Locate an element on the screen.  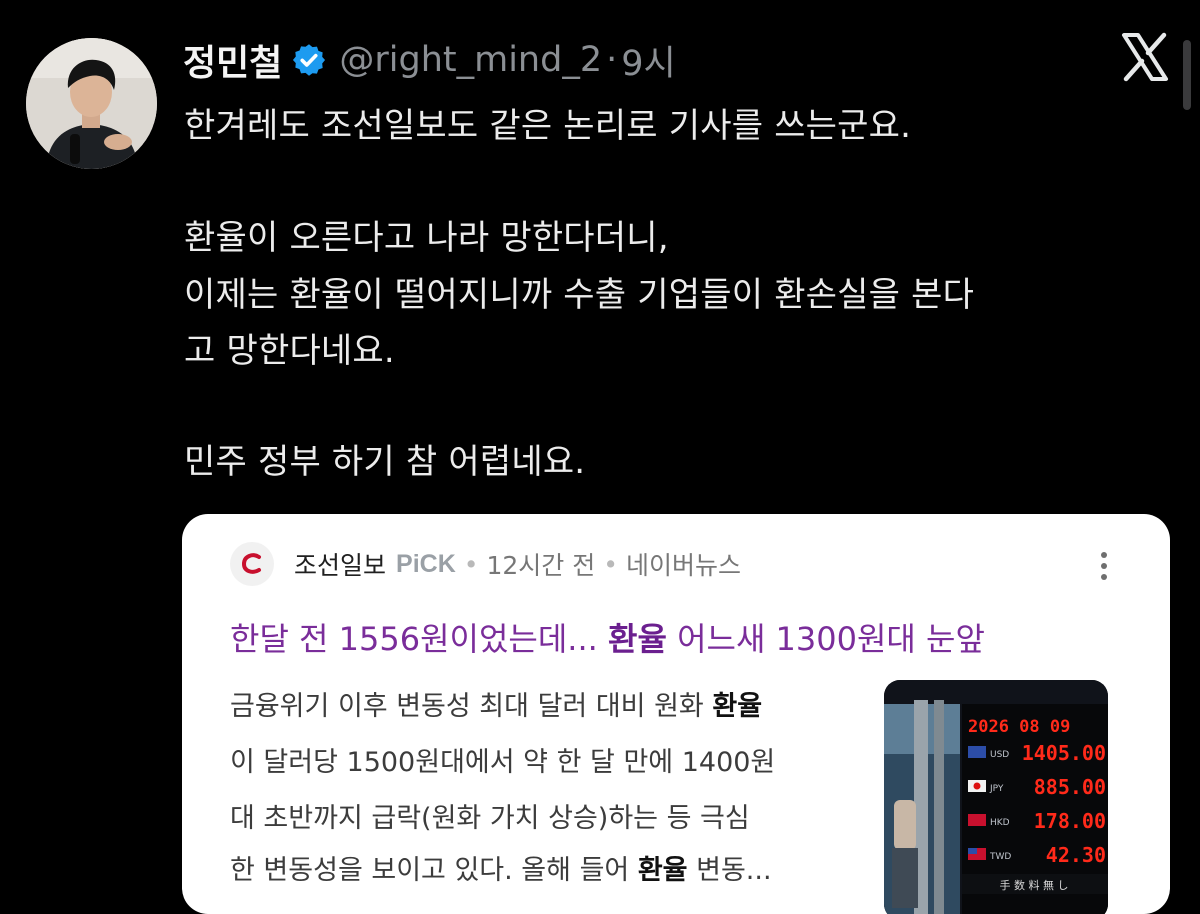
rate-value: 1405.00 is located at coordinates (1064, 753).